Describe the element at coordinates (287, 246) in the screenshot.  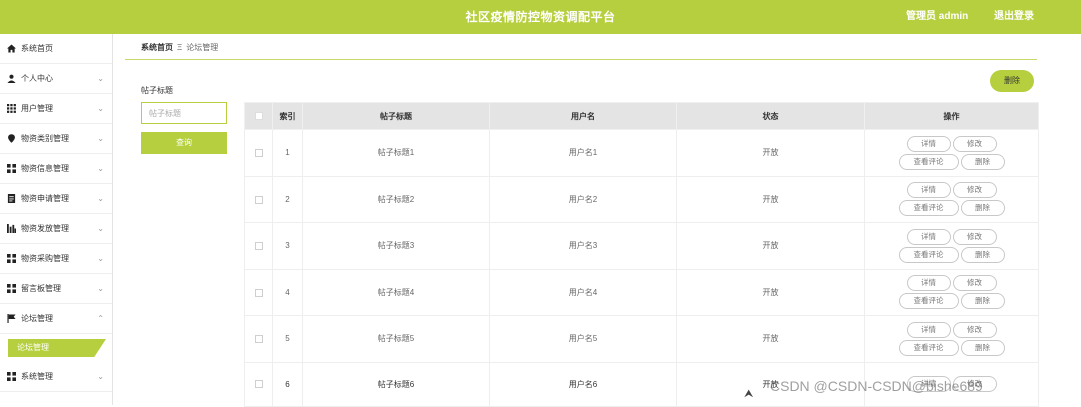
I see `cell-index: 3` at that location.